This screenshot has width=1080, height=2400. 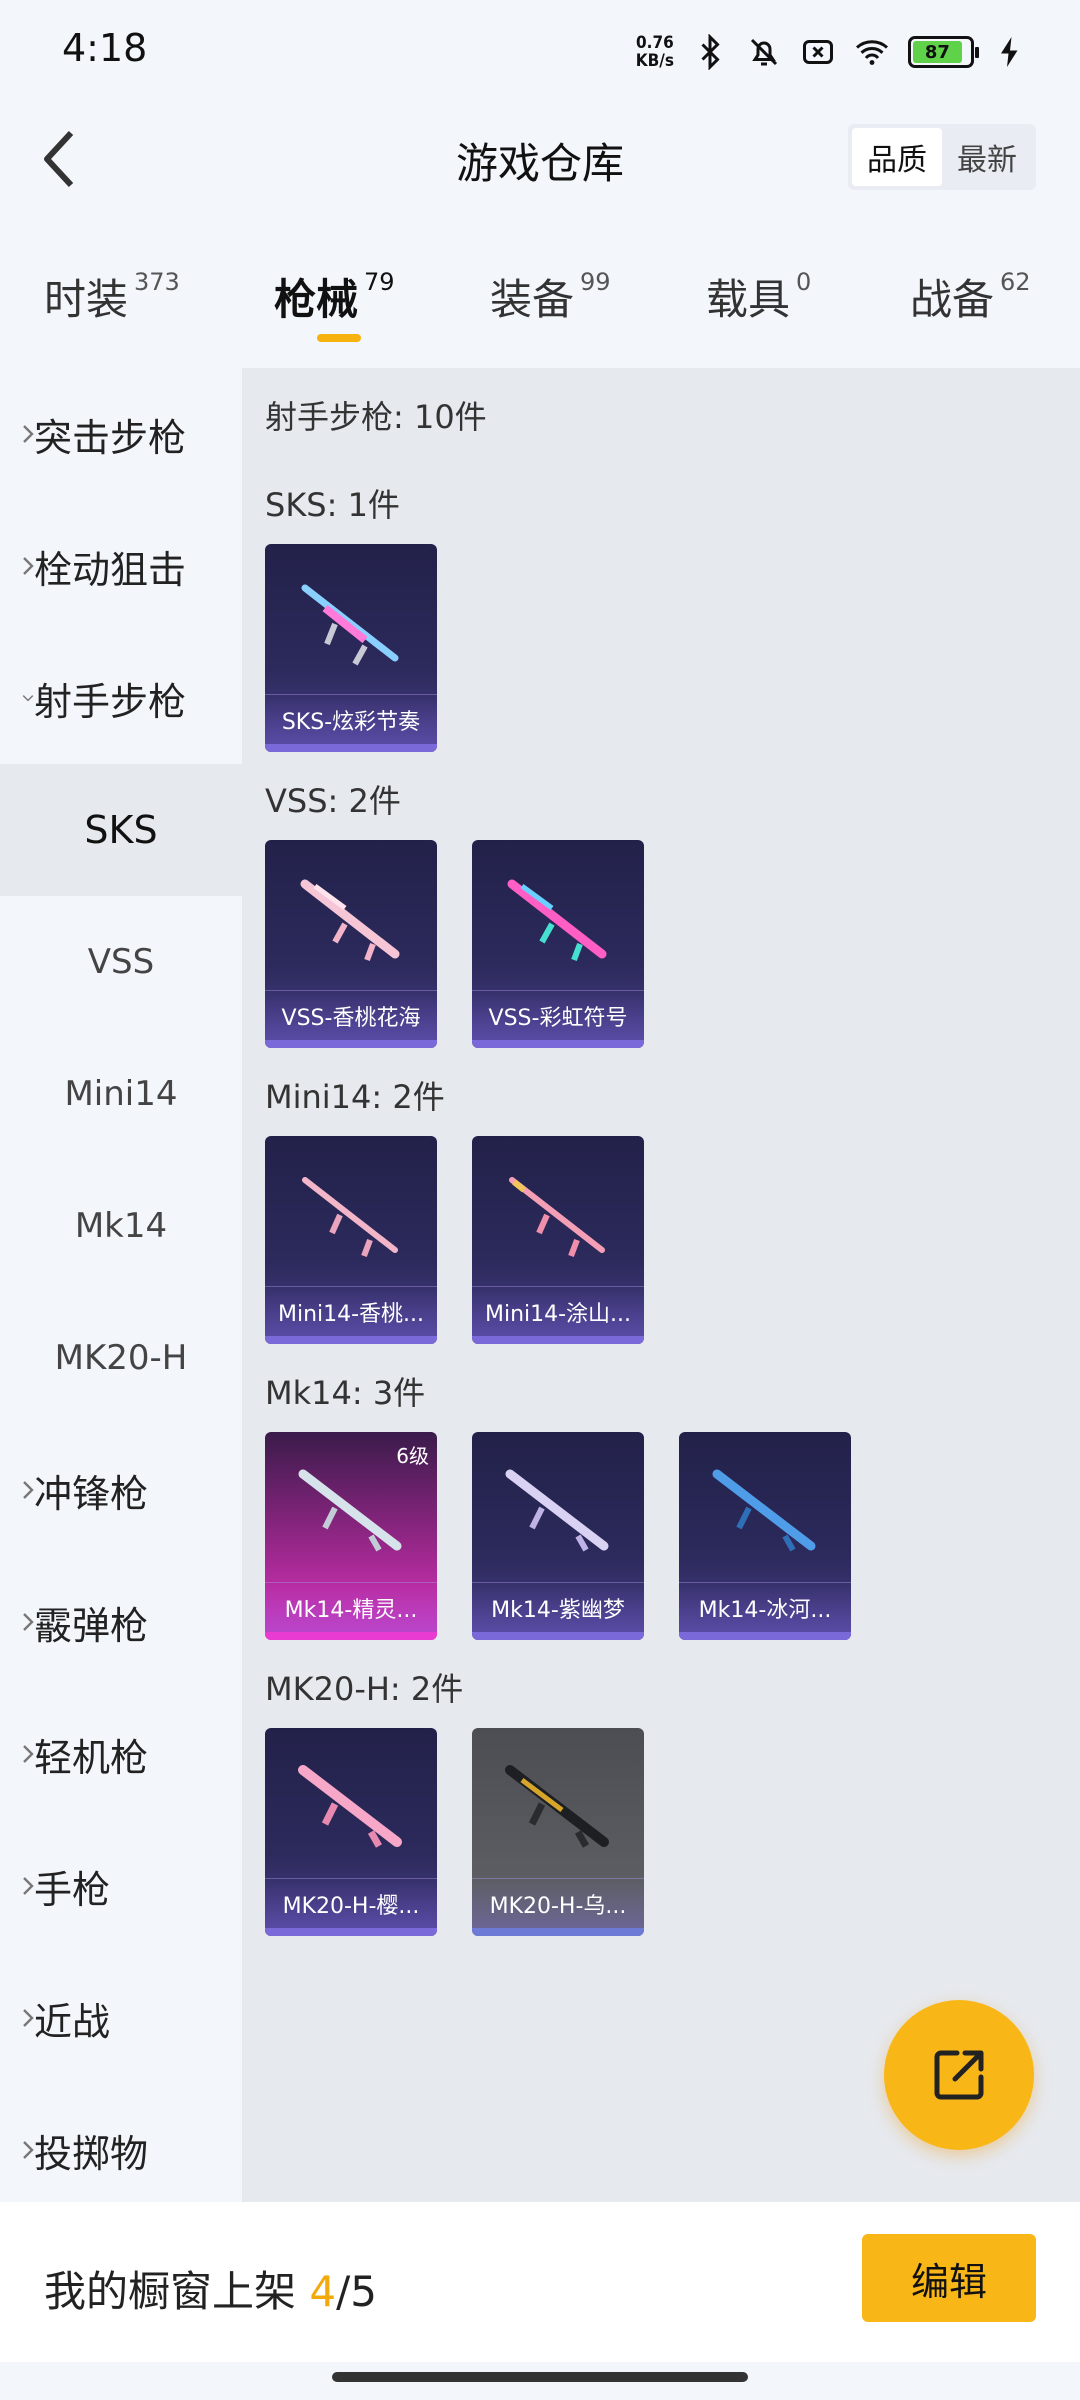 What do you see at coordinates (355, 1097) in the screenshot?
I see `section-title-mini14: Mini14: 2件` at bounding box center [355, 1097].